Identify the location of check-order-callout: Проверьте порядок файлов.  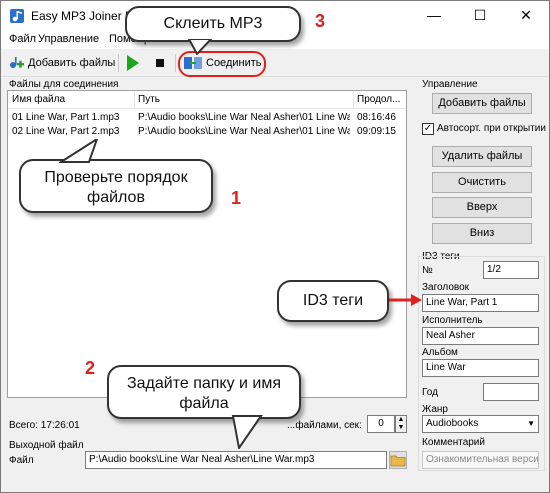
(116, 186).